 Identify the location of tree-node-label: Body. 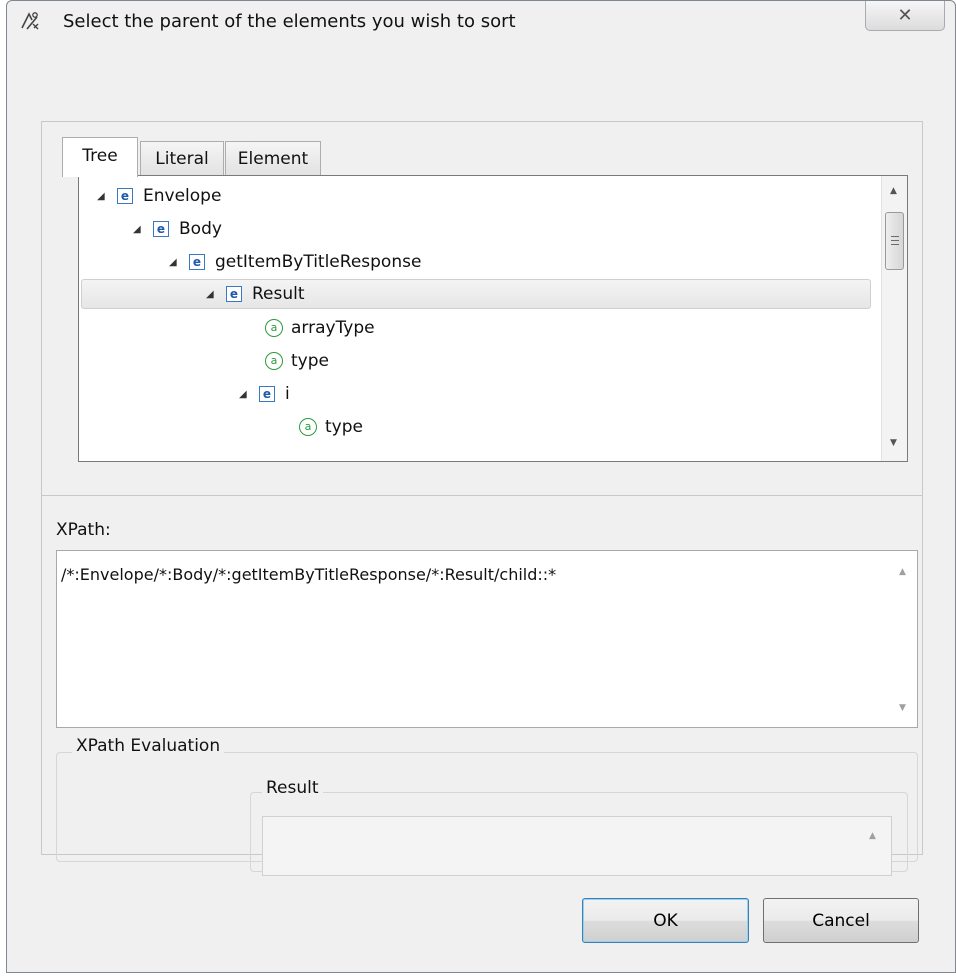
(200, 229).